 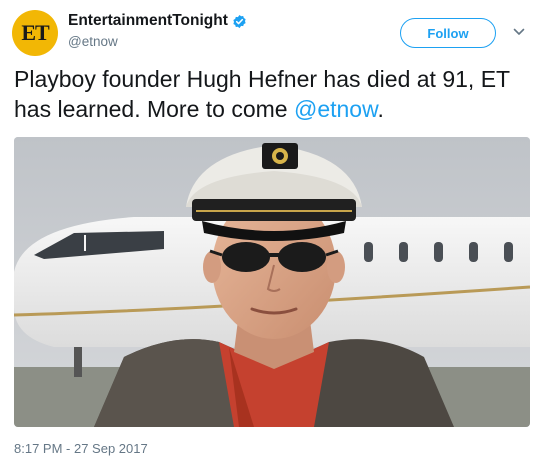 What do you see at coordinates (519, 32) in the screenshot?
I see `chevron-down-icon` at bounding box center [519, 32].